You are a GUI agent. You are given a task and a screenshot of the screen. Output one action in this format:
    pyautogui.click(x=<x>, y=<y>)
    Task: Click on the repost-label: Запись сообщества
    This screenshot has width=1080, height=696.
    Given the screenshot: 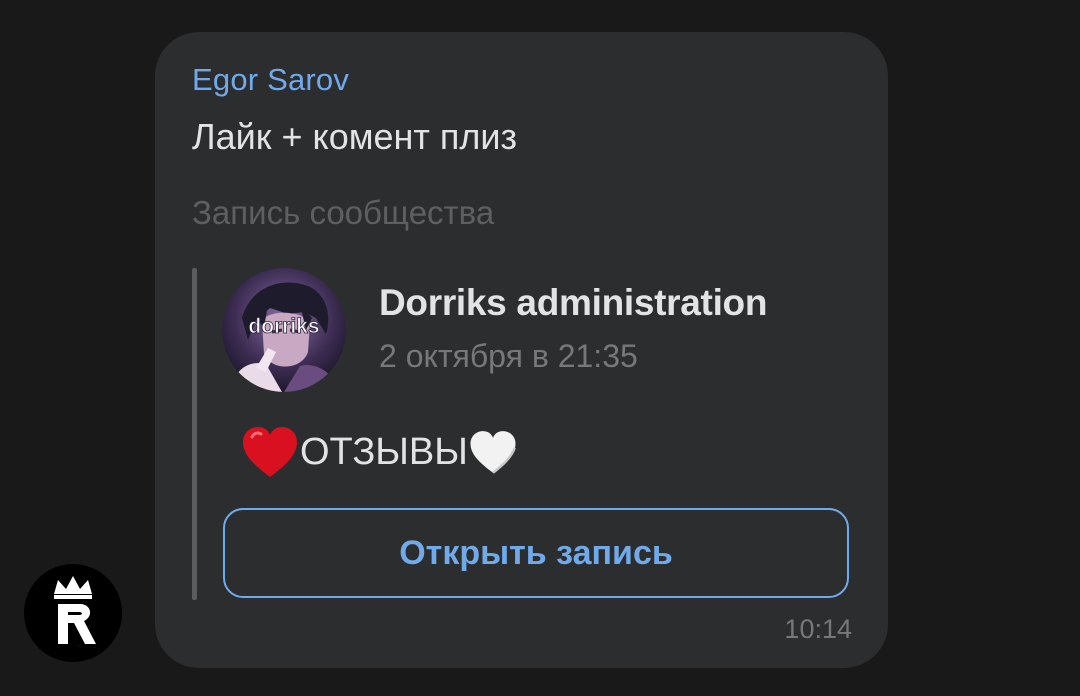 What is the action you would take?
    pyautogui.click(x=343, y=212)
    